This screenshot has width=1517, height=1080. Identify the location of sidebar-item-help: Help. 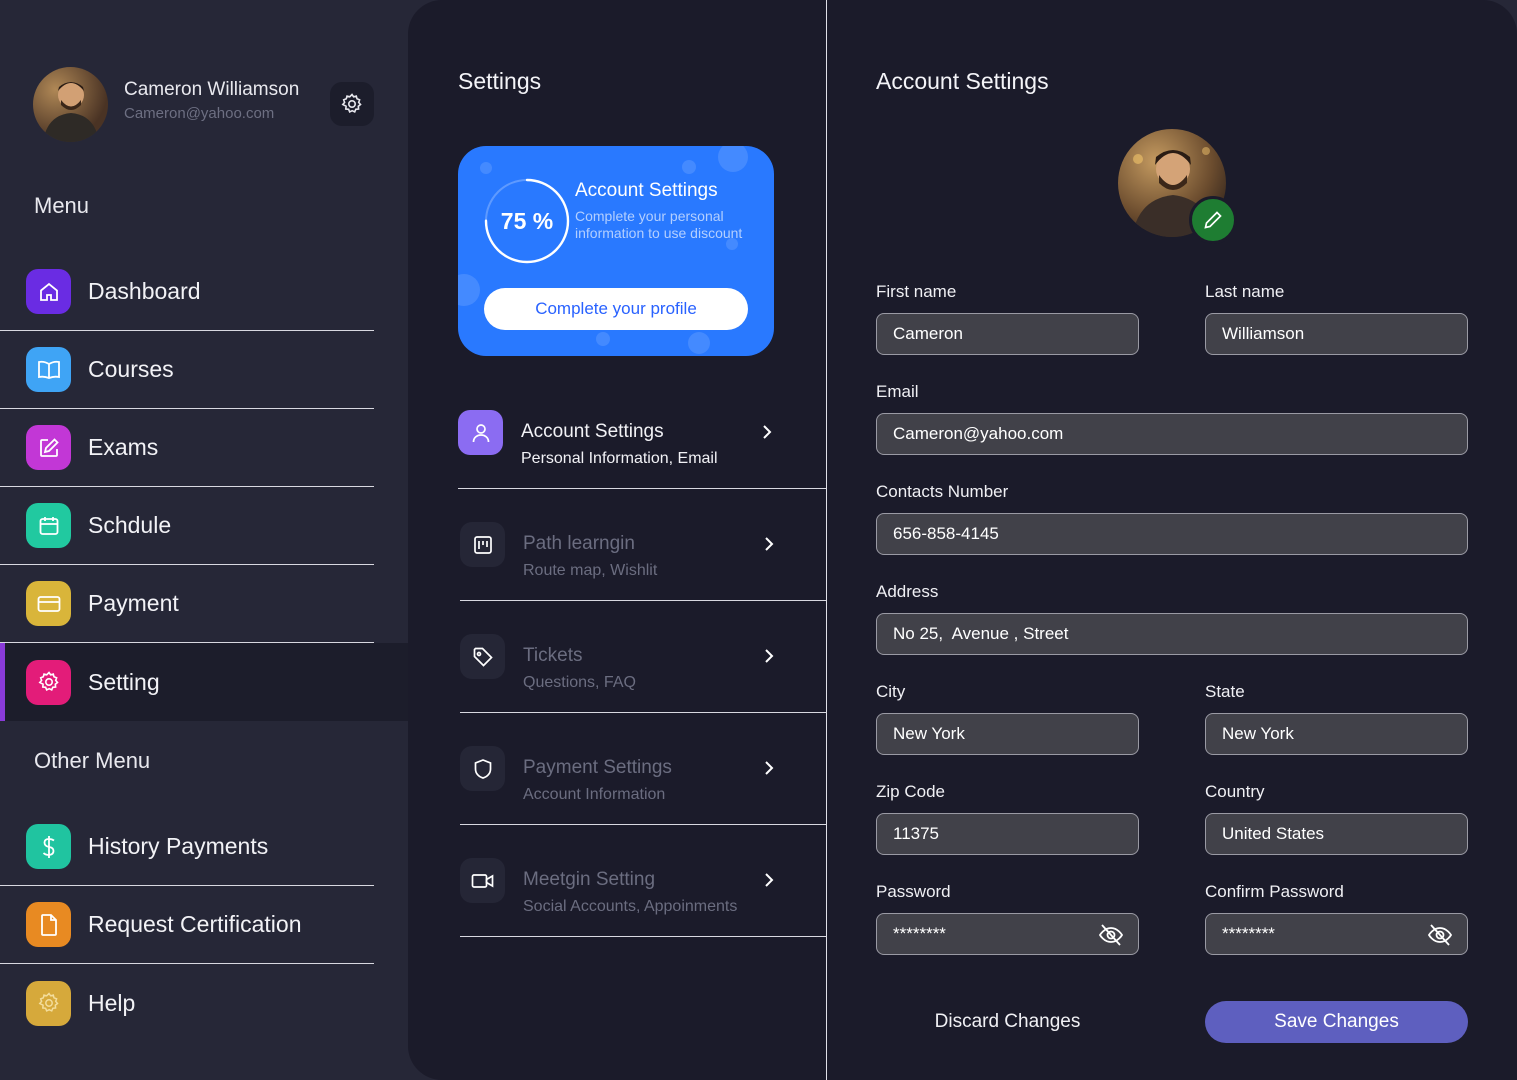
(187, 1003).